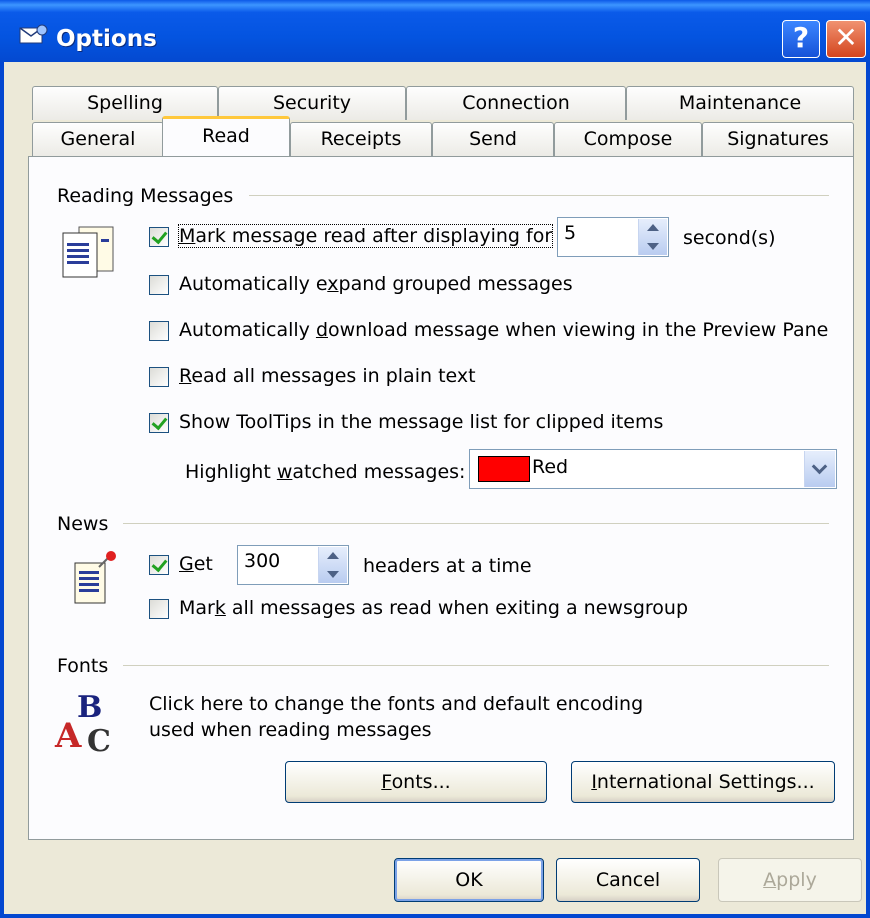 This screenshot has width=870, height=918. I want to click on reading-messages-group-label: Reading Messages, so click(149, 196).